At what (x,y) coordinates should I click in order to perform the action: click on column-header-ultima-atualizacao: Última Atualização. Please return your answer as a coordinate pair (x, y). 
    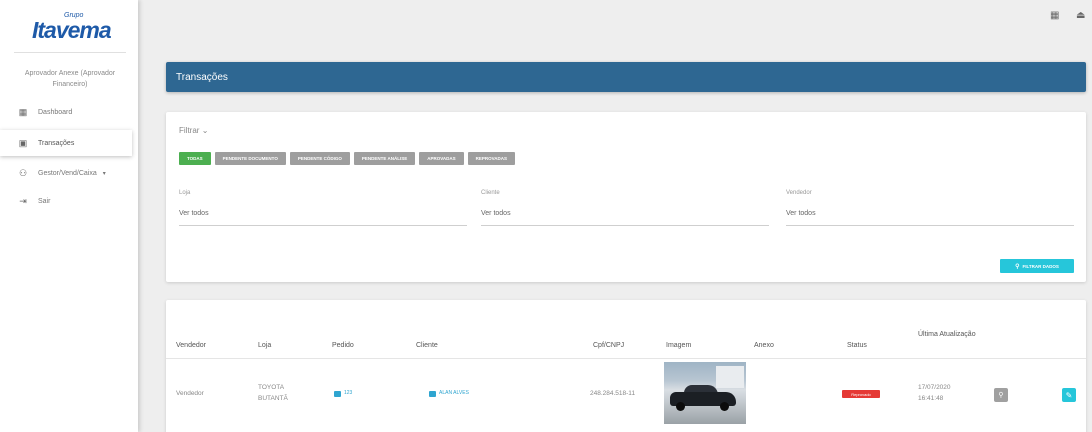
    Looking at the image, I should click on (947, 334).